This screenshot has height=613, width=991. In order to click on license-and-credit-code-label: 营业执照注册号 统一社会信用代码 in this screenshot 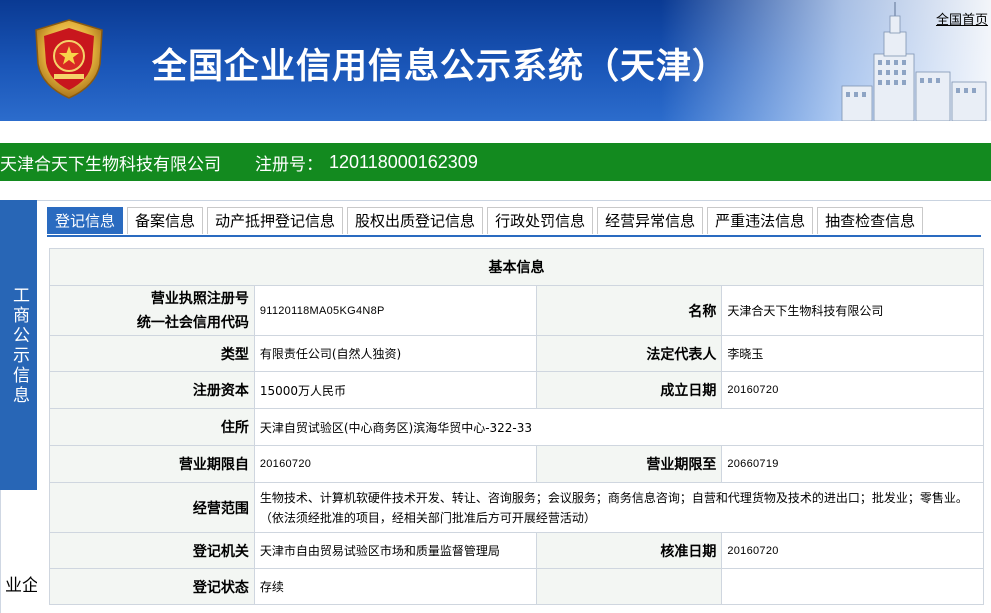, I will do `click(152, 310)`.